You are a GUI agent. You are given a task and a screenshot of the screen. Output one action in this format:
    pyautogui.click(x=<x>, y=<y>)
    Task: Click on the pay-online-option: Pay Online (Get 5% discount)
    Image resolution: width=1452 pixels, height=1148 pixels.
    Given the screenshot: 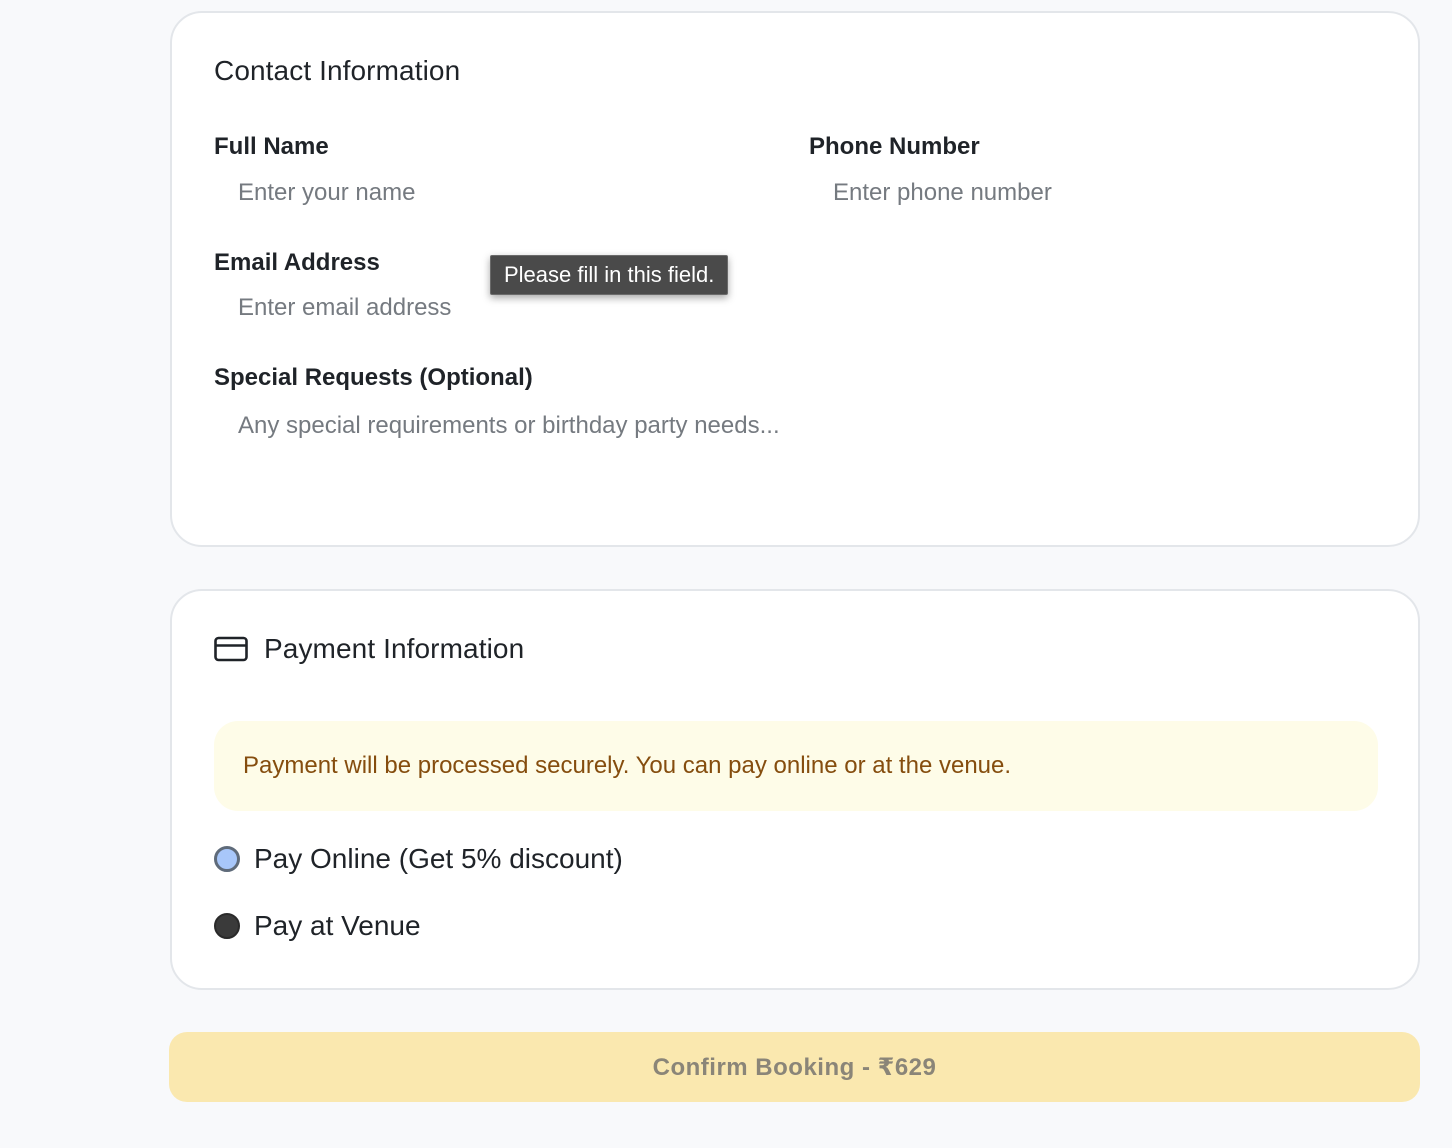 What is the action you would take?
    pyautogui.click(x=418, y=859)
    